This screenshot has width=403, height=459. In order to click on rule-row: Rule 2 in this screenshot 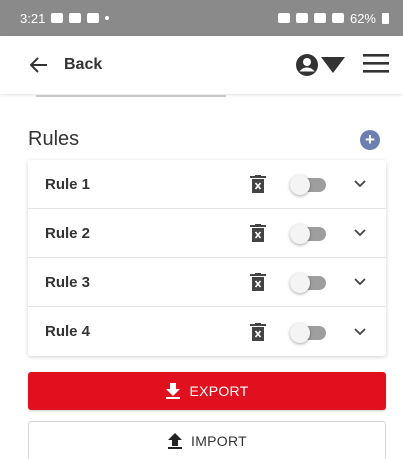, I will do `click(207, 233)`.